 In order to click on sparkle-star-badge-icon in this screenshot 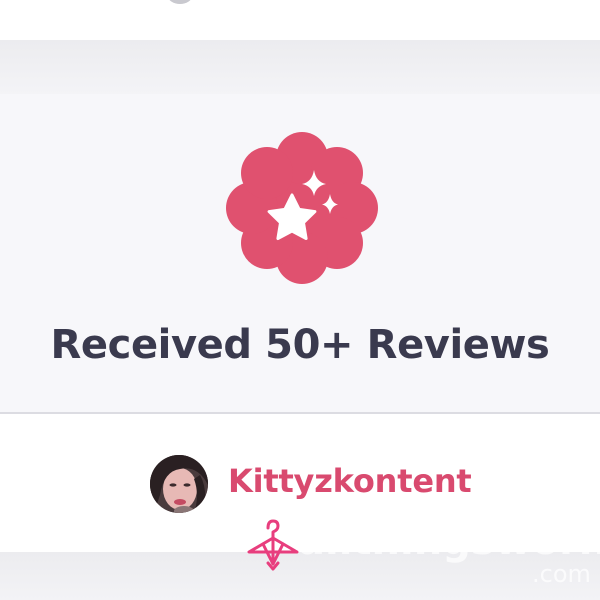, I will do `click(302, 208)`.